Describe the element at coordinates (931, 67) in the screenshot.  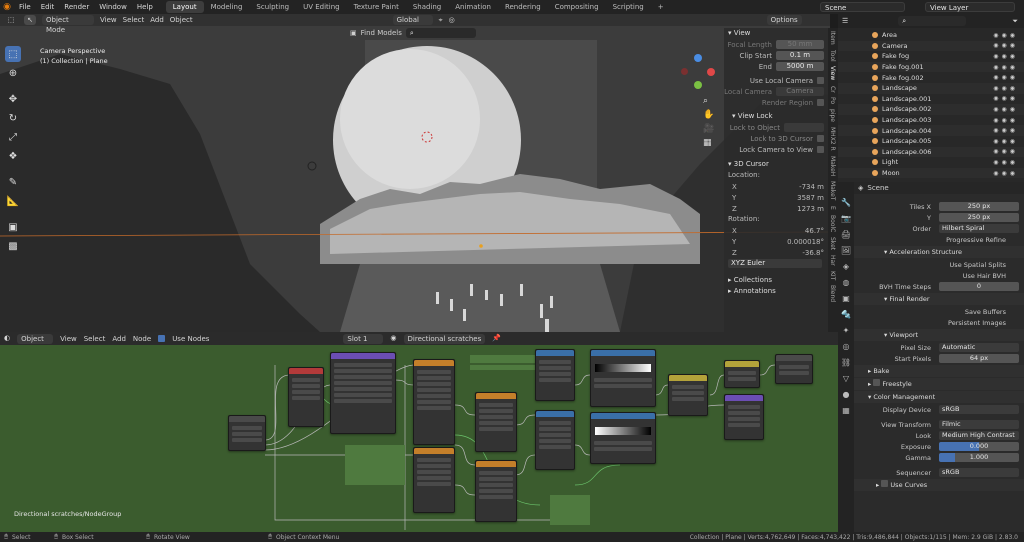
I see `outliner-item: Fake fog.001 ◉◉◉` at that location.